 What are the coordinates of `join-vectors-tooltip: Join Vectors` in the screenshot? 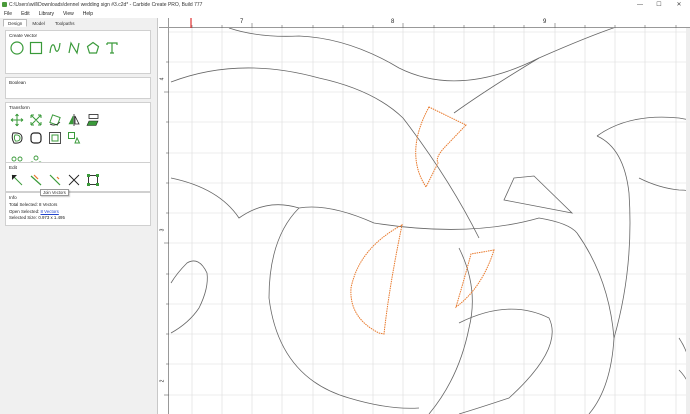 It's located at (54, 192).